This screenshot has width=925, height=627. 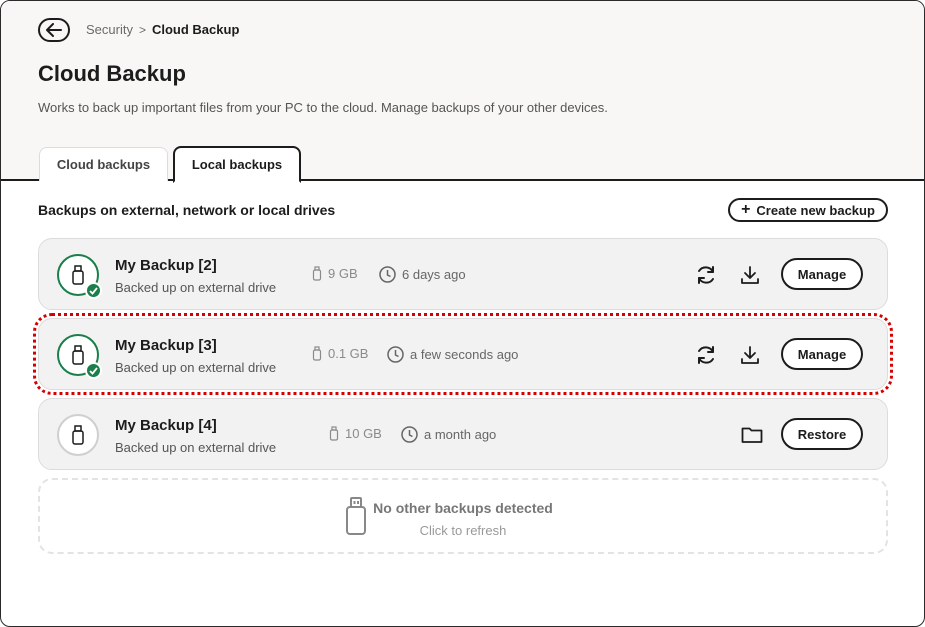 I want to click on backup-size: 10 GB, so click(x=355, y=433).